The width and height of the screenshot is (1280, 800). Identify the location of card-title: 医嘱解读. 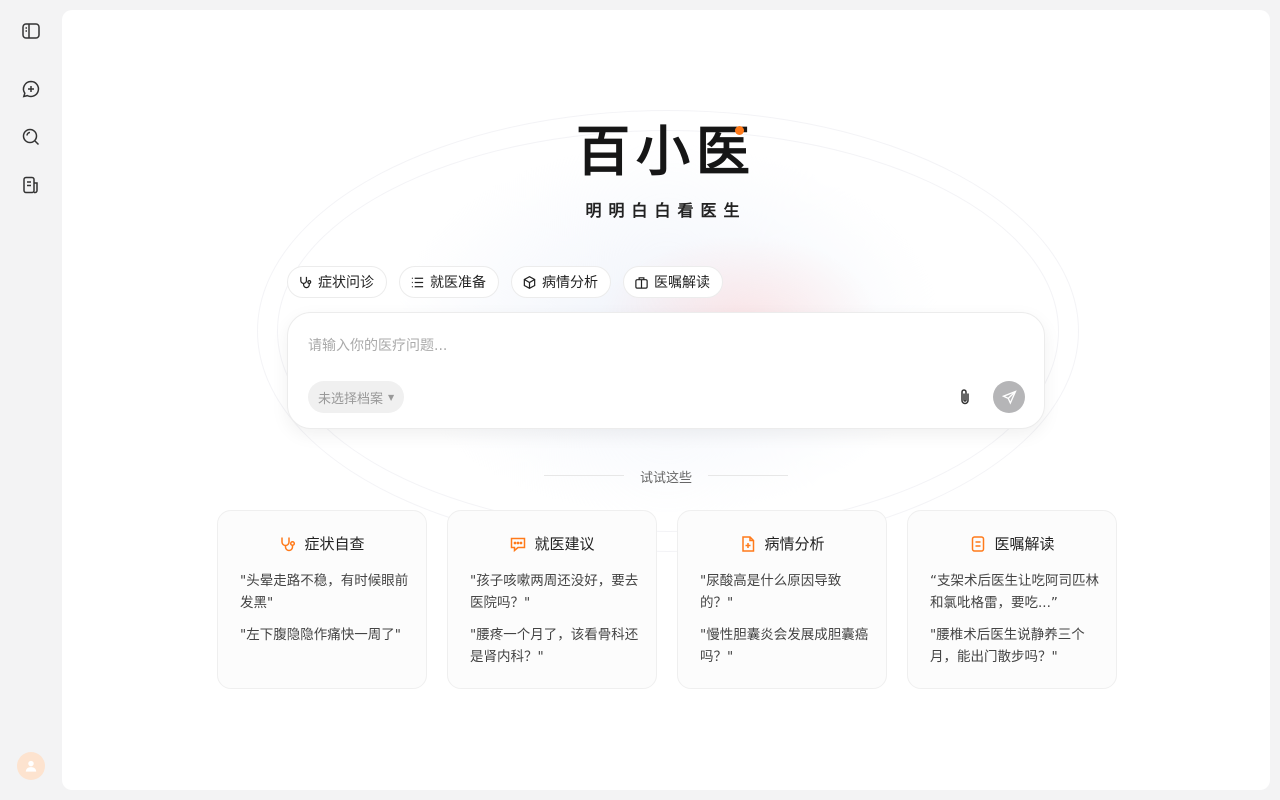
(1024, 544).